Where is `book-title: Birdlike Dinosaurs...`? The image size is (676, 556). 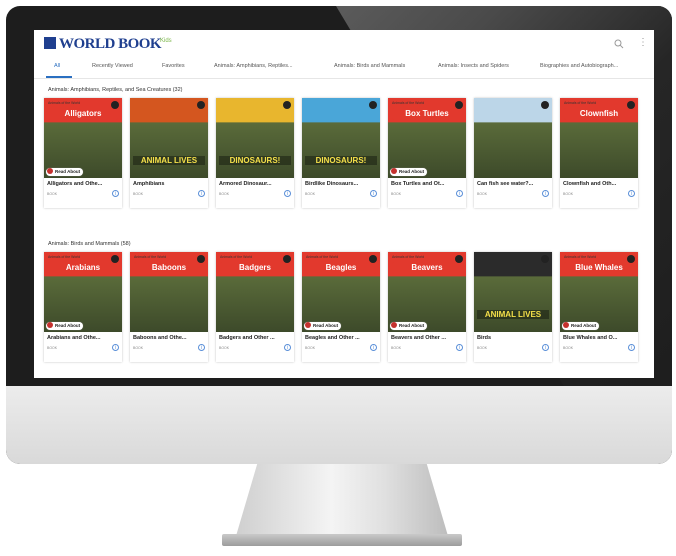 book-title: Birdlike Dinosaurs... is located at coordinates (341, 184).